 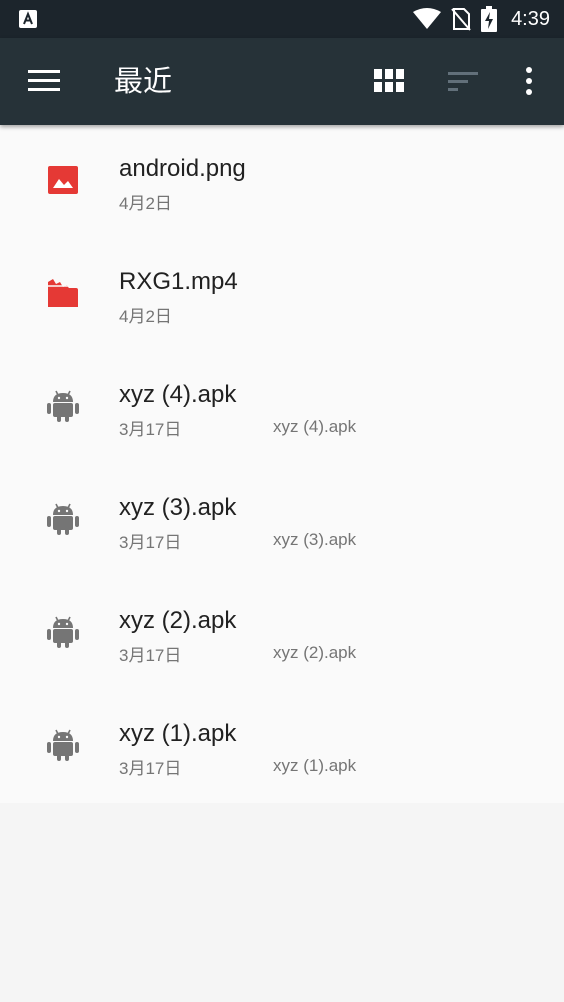 I want to click on page-title: 最近, so click(x=143, y=82).